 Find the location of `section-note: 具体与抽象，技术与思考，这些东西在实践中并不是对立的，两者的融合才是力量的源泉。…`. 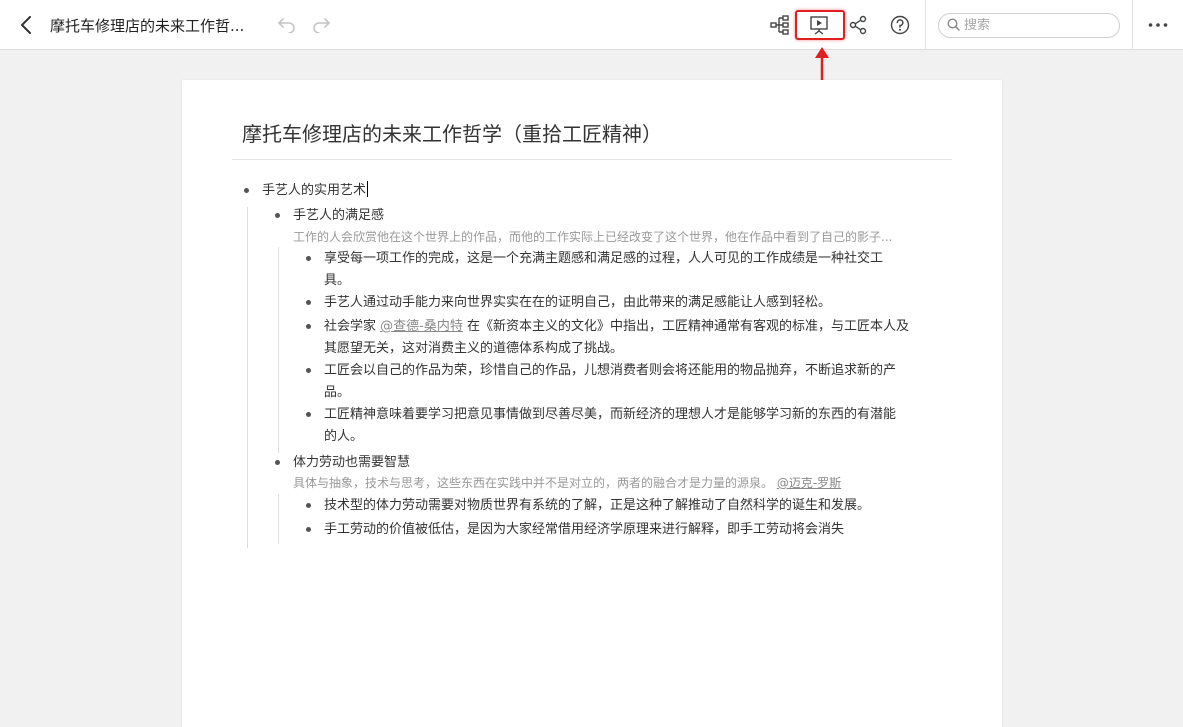

section-note: 具体与抽象，技术与思考，这些东西在实践中并不是对立的，两者的融合才是力量的源泉。… is located at coordinates (567, 483).